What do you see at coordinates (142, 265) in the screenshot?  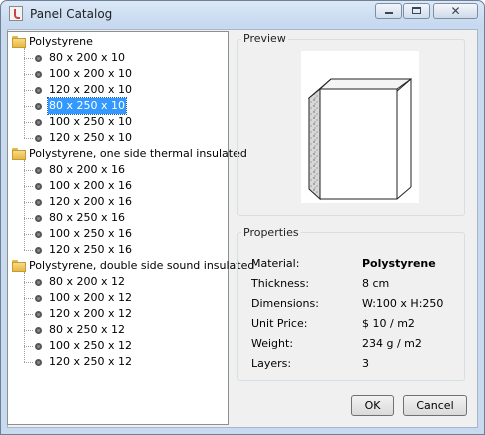 I see `tree-group-label: Polystyrene, double side sound insulated` at bounding box center [142, 265].